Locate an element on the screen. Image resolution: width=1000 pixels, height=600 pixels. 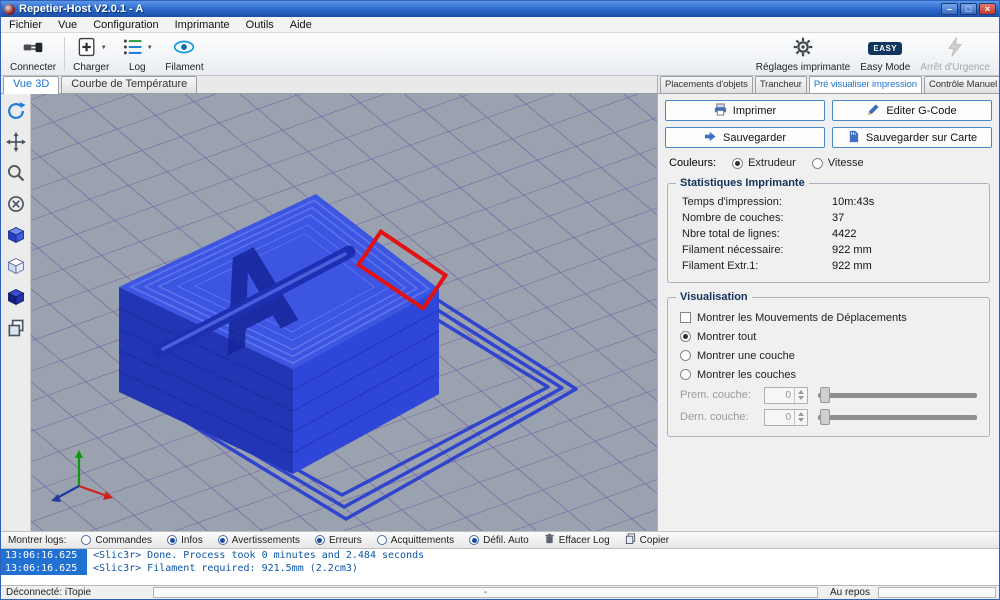
window-title: Repetier-Host V2.0.1 - A is located at coordinates (81, 9).